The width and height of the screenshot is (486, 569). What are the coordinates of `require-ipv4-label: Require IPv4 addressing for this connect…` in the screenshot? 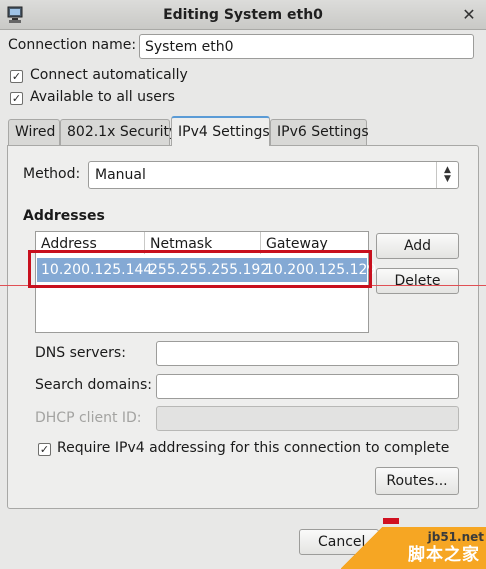 It's located at (253, 448).